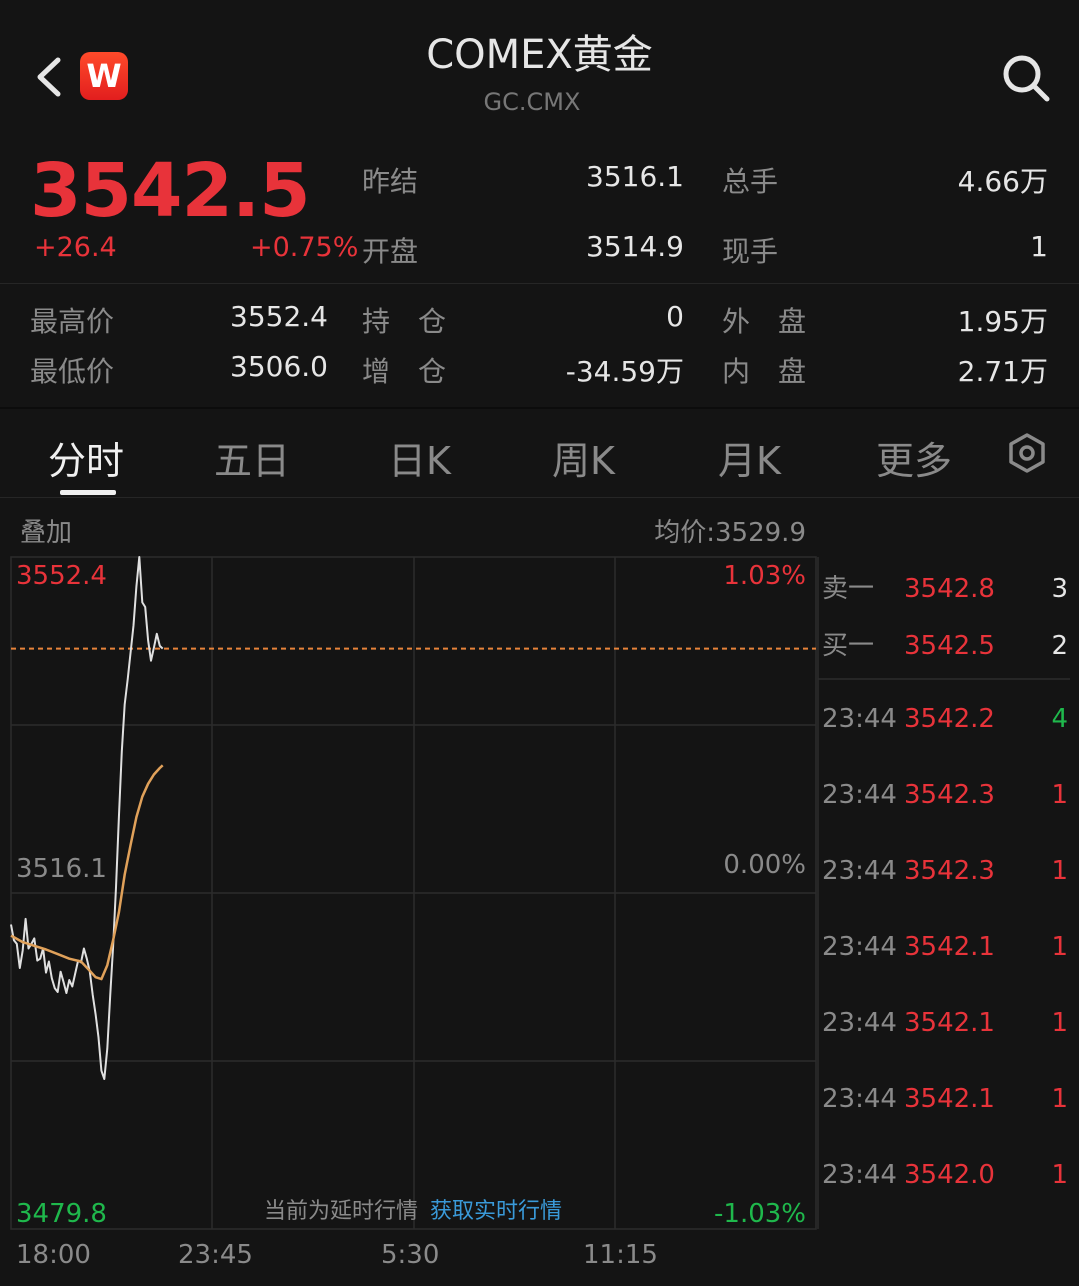  What do you see at coordinates (87, 818) in the screenshot?
I see `price-line` at bounding box center [87, 818].